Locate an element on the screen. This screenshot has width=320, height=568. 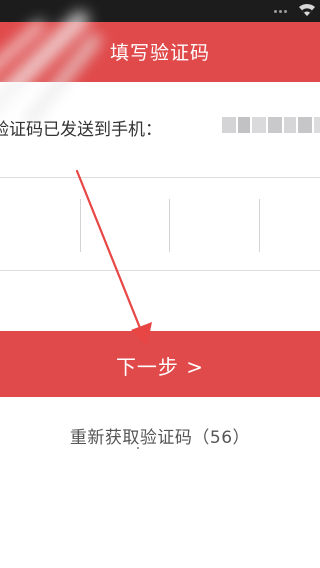
annotation-arrow-icon is located at coordinates (113, 257).